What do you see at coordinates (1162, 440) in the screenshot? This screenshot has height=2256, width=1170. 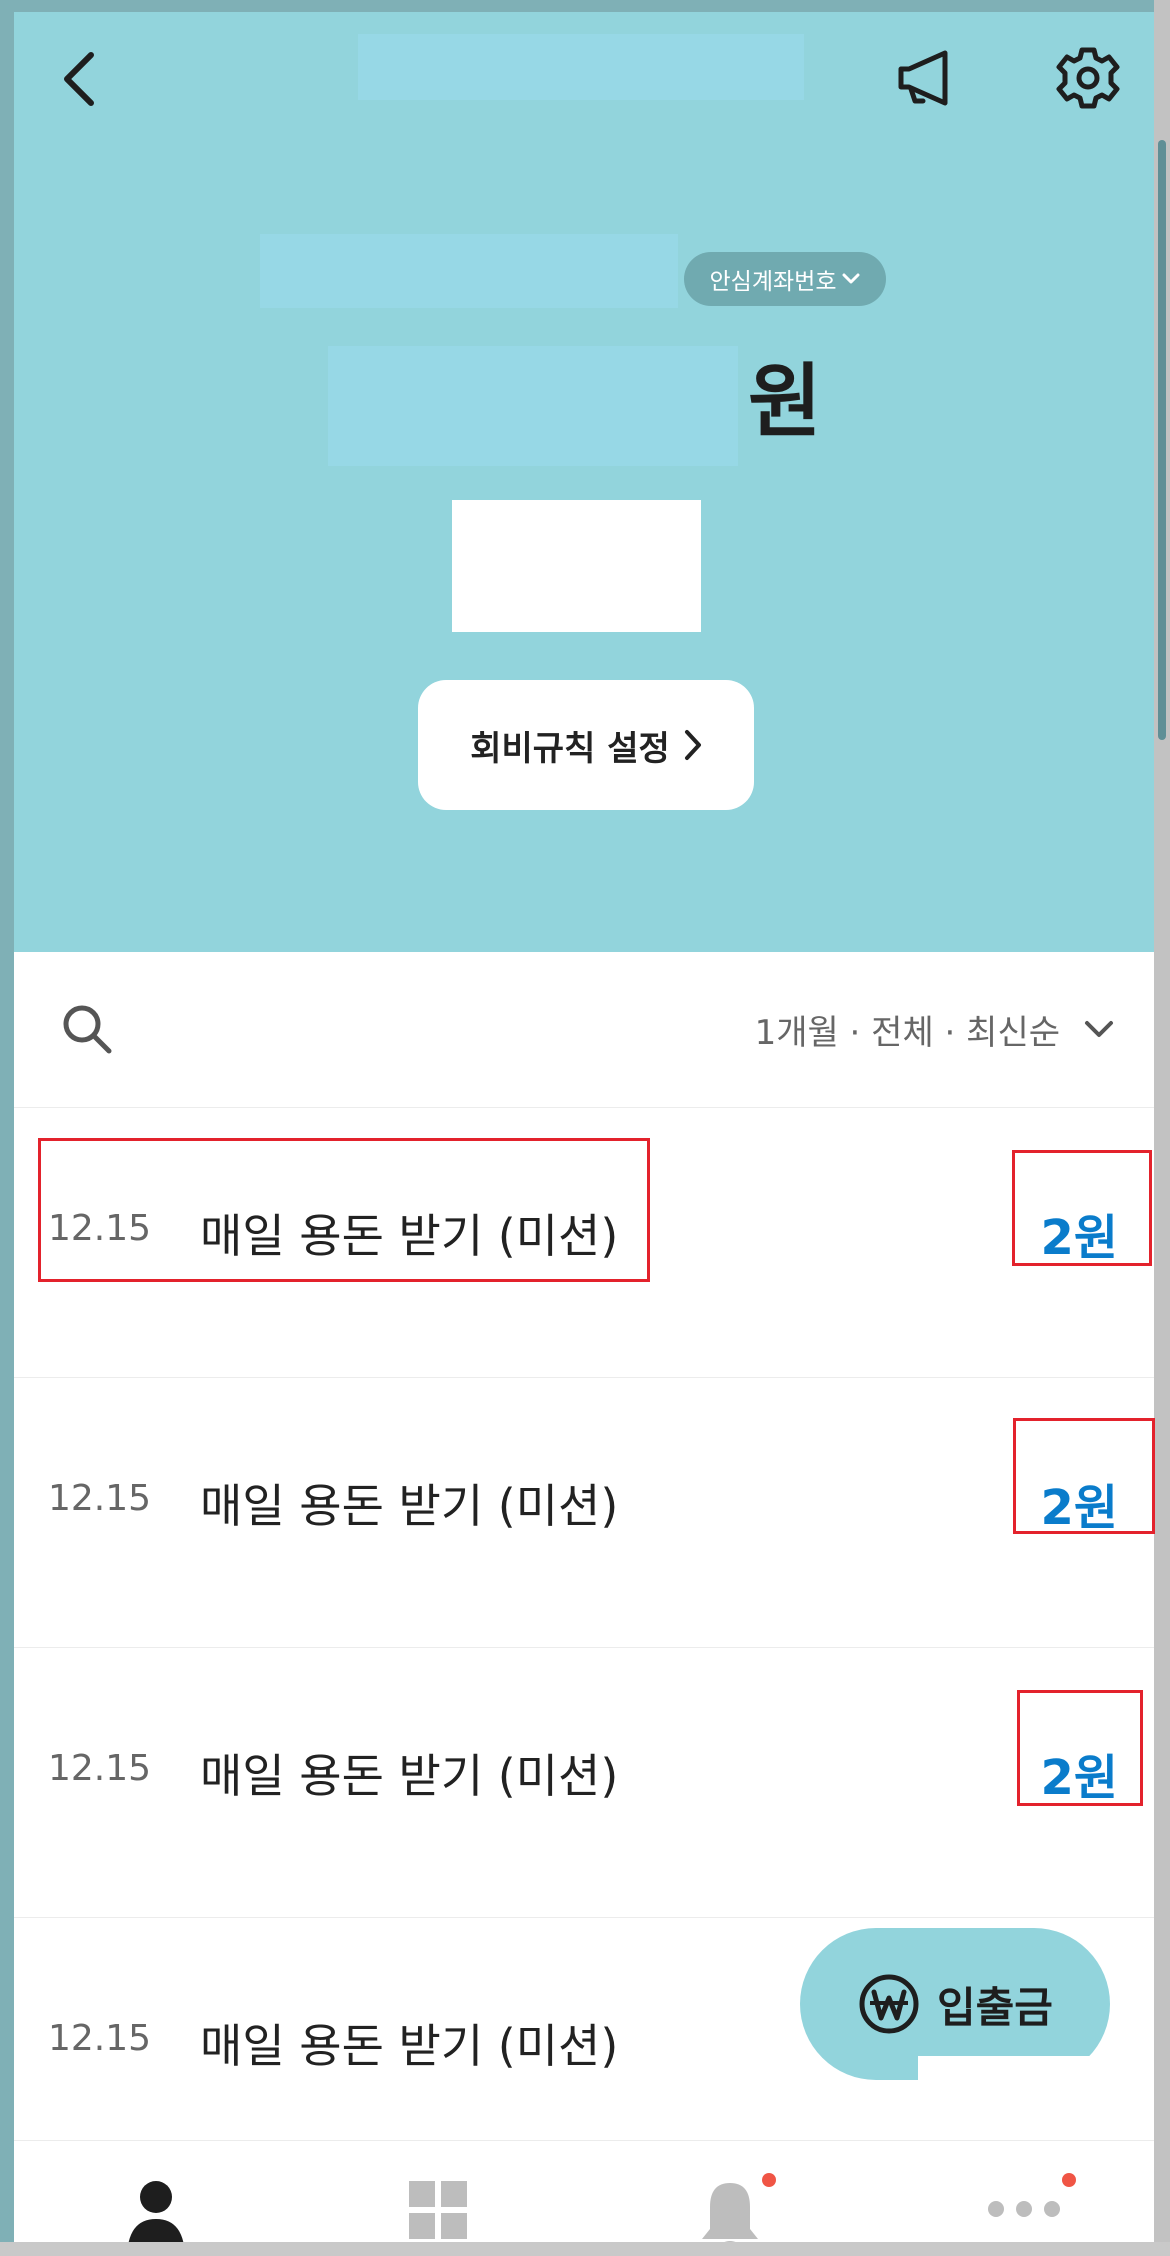 I see `scrollbar` at bounding box center [1162, 440].